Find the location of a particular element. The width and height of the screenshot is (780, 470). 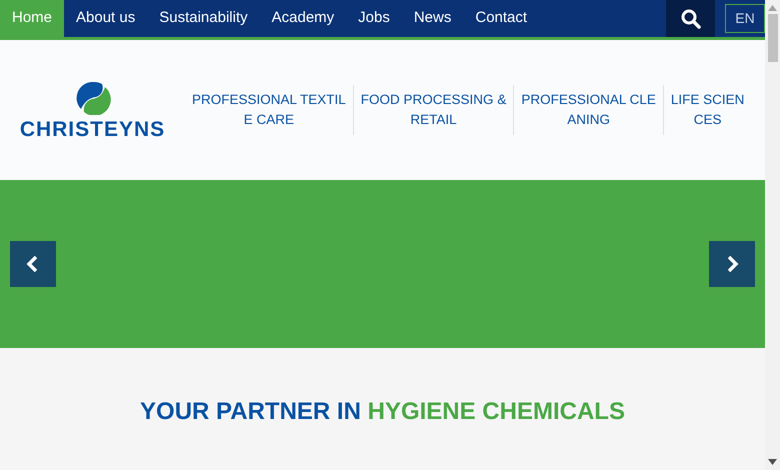

headline: YOUR PARTNER IN HYGIENE CHEMICALS is located at coordinates (382, 412).